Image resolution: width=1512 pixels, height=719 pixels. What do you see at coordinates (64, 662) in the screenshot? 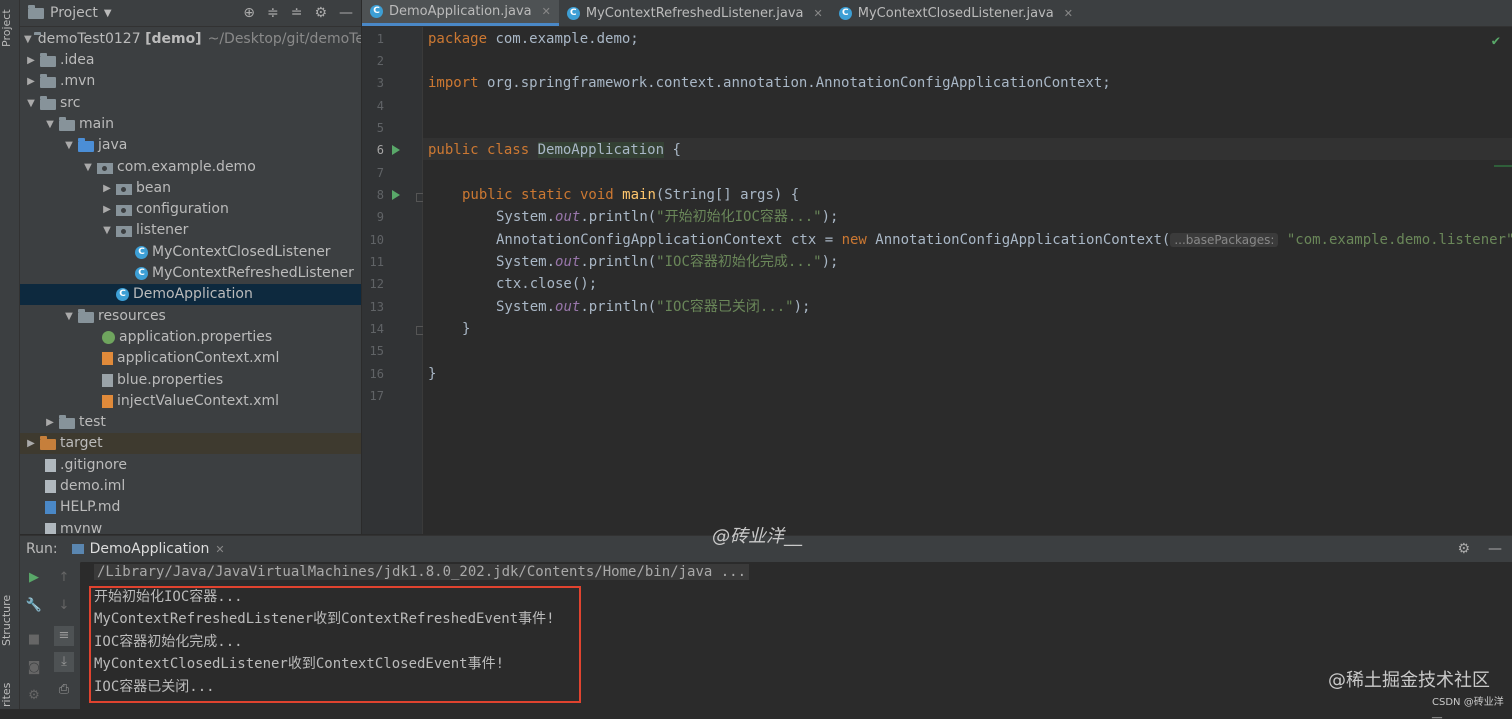
I see `scroll-to-end-icon: ⤓` at bounding box center [64, 662].